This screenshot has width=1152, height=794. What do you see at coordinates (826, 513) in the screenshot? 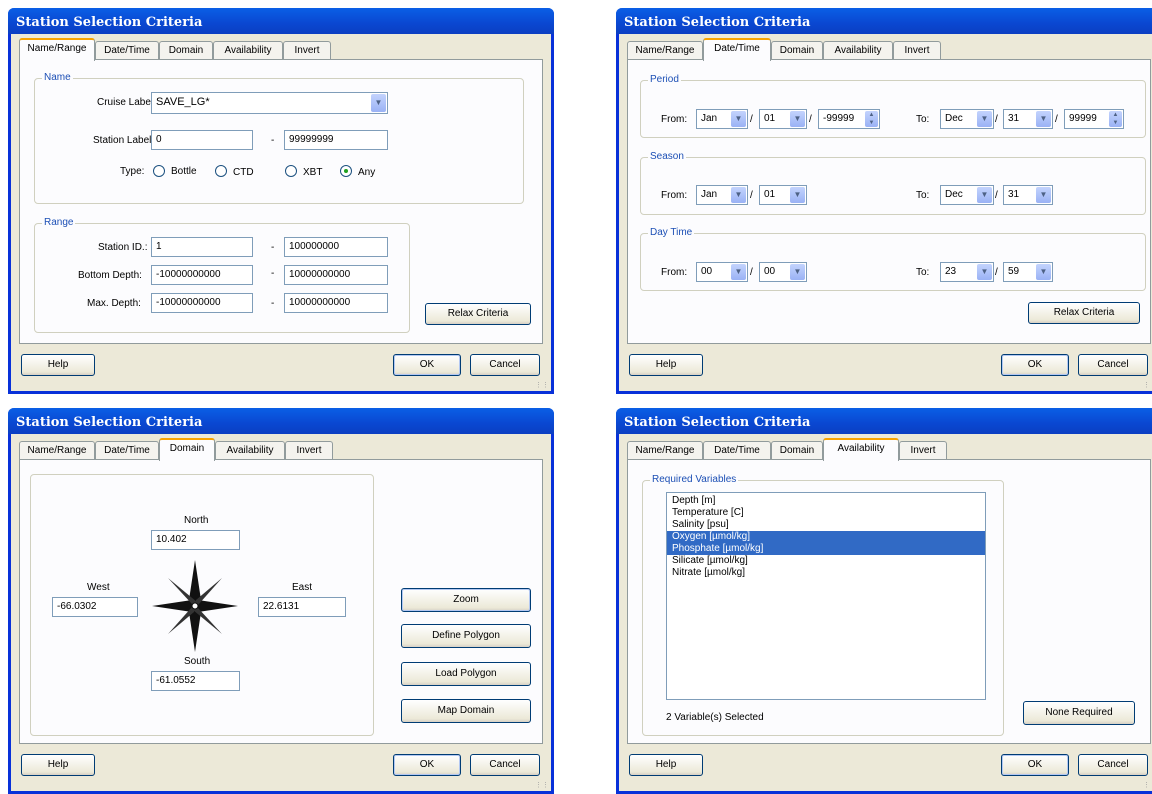
I see `variable-list-item: Temperature [C]` at bounding box center [826, 513].